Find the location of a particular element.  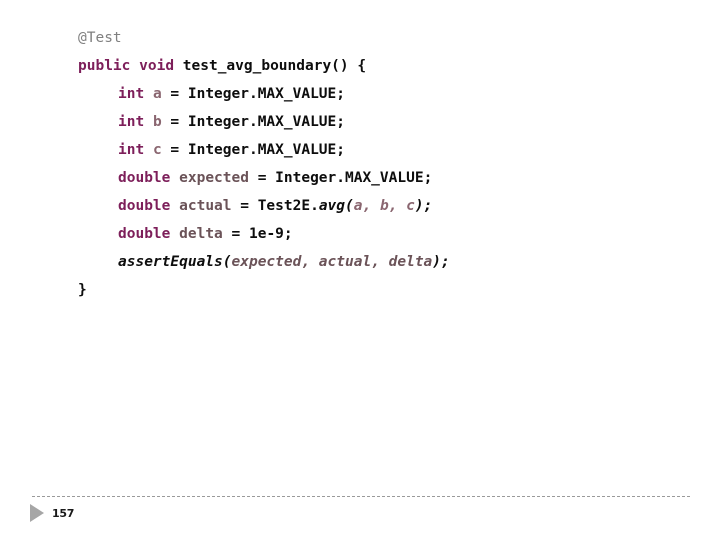

code-token-var: c is located at coordinates (157, 150).